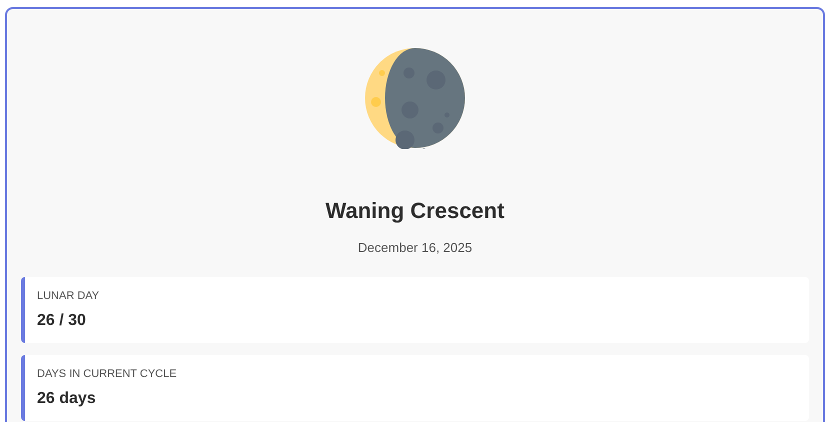 This screenshot has width=831, height=422. Describe the element at coordinates (415, 211) in the screenshot. I see `phase-title: Waning Crescent` at that location.